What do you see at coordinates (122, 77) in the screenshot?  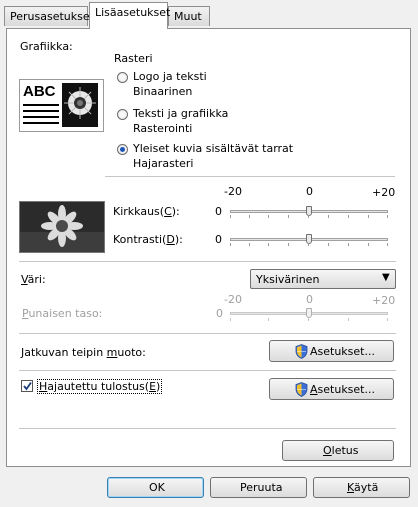 I see `radio-logo-text` at bounding box center [122, 77].